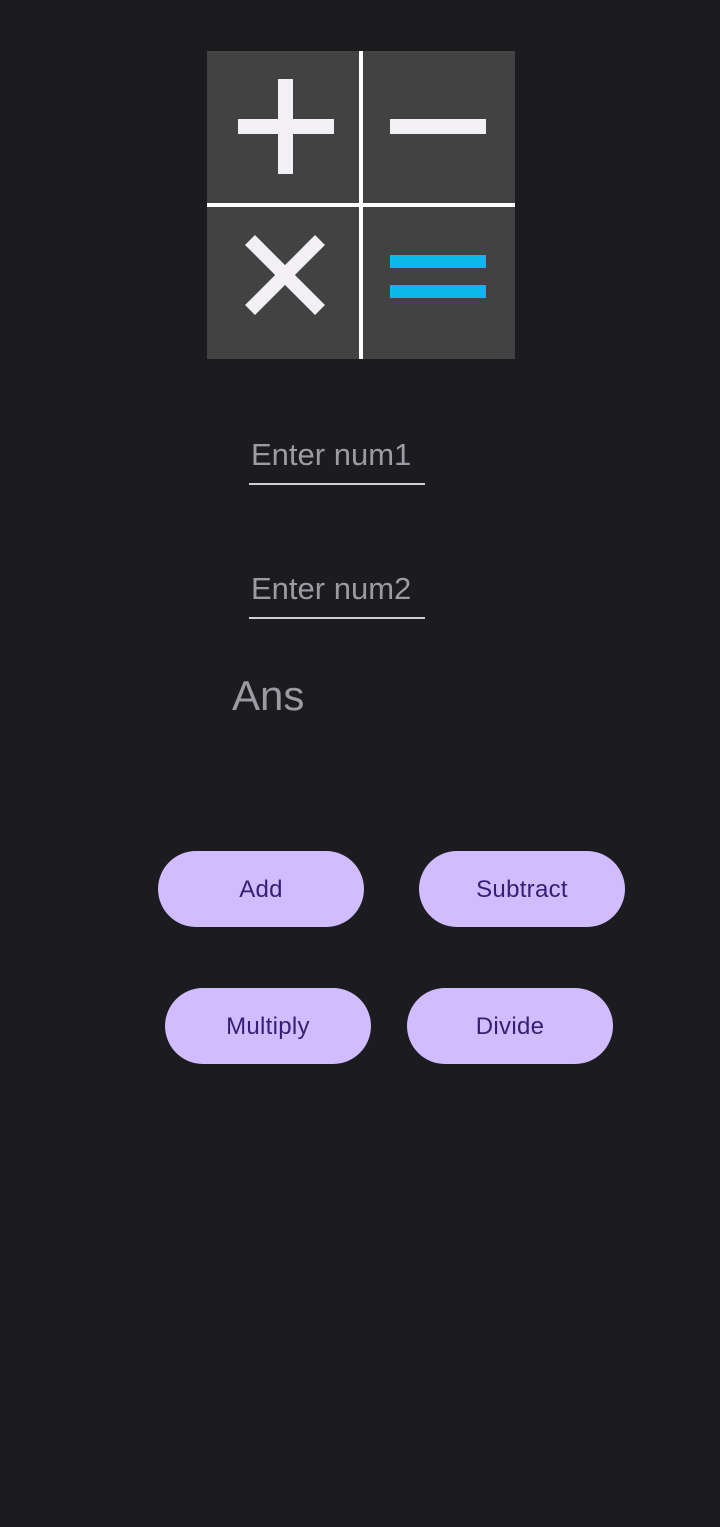  I want to click on num2-input, so click(337, 593).